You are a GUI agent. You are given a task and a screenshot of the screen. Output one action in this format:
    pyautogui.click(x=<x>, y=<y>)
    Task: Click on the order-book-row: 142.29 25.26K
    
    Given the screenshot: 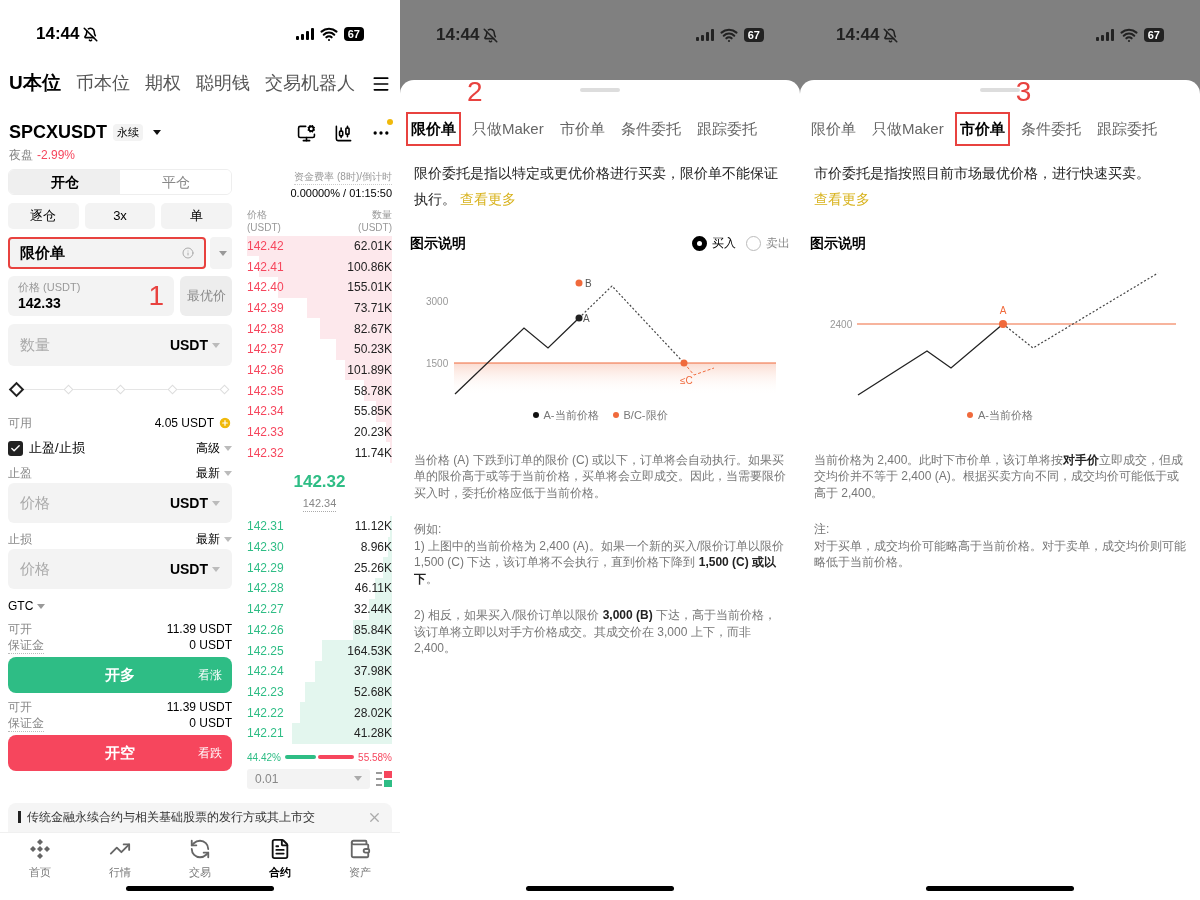 What is the action you would take?
    pyautogui.click(x=319, y=568)
    